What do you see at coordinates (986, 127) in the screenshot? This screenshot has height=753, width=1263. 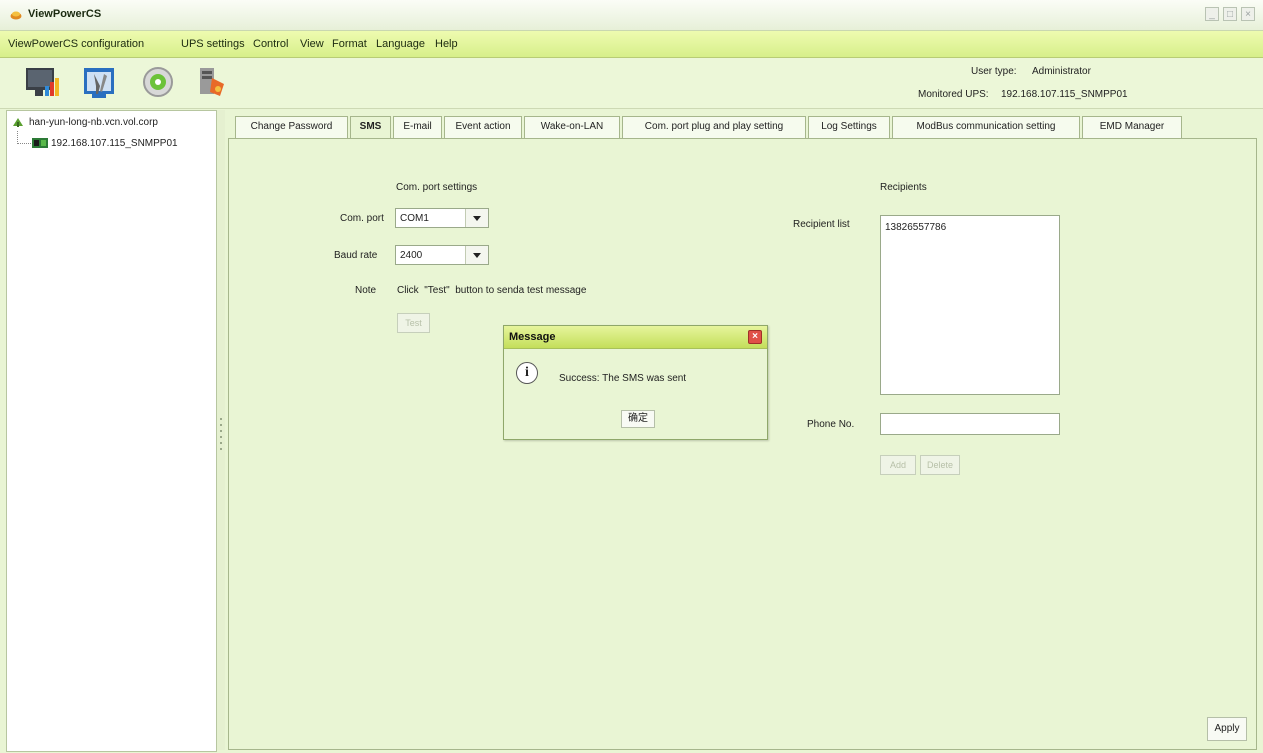 I see `tab-modbus-communication: ModBus communication setting` at bounding box center [986, 127].